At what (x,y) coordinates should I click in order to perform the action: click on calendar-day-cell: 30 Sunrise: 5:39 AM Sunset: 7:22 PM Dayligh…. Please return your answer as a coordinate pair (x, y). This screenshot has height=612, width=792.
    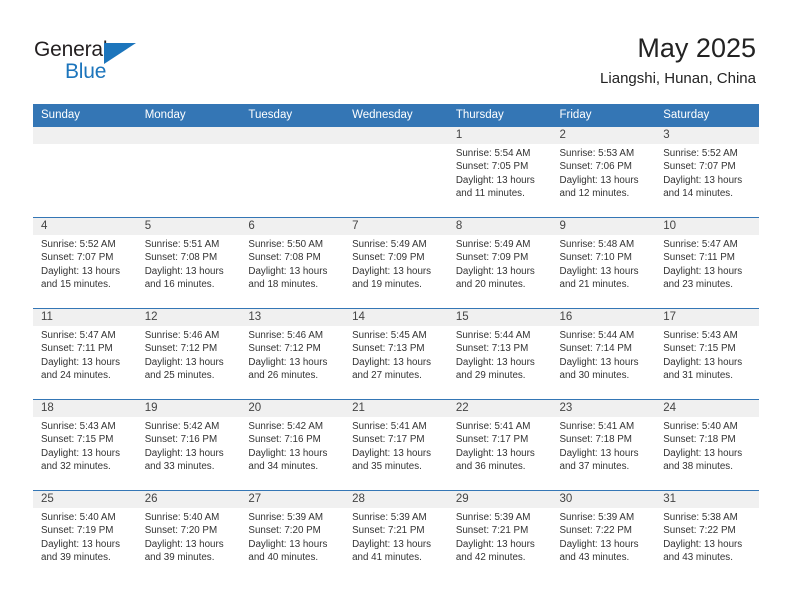
    Looking at the image, I should click on (603, 535).